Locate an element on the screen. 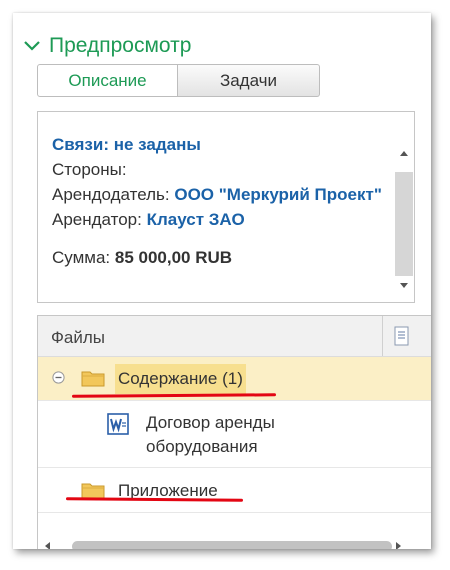 The height and width of the screenshot is (570, 450). preview-tabs: Описание Задачи is located at coordinates (178, 80).